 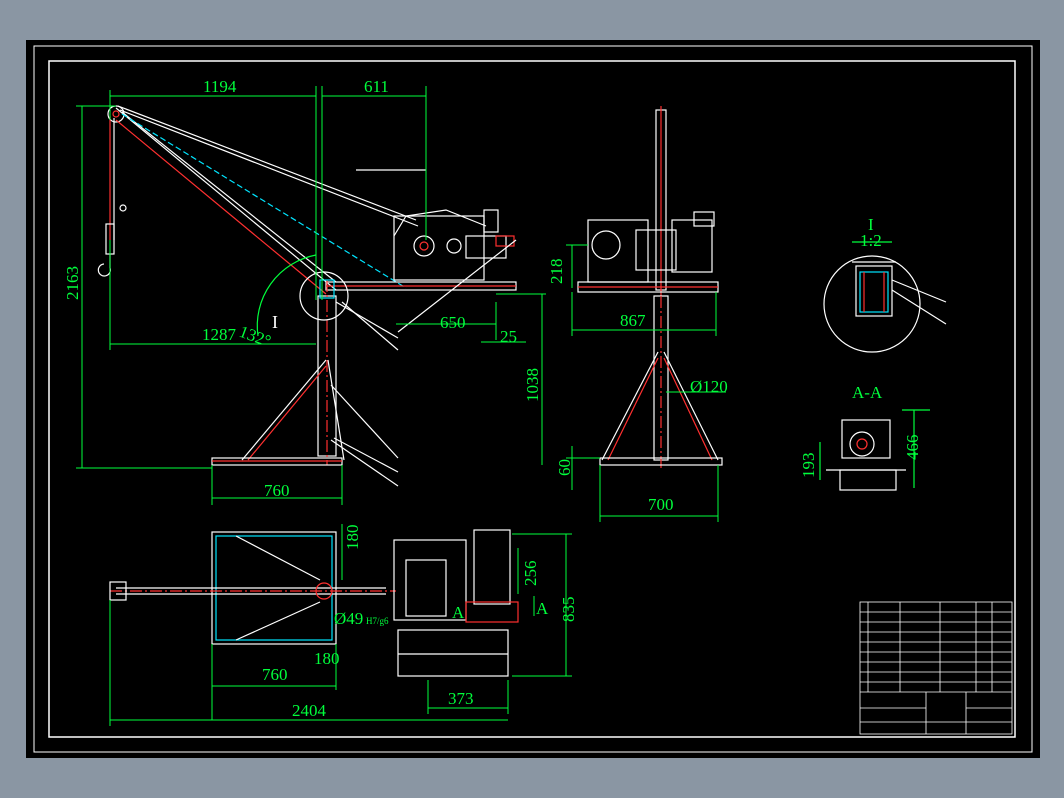 What do you see at coordinates (376, 86) in the screenshot?
I see `dim-611: 611` at bounding box center [376, 86].